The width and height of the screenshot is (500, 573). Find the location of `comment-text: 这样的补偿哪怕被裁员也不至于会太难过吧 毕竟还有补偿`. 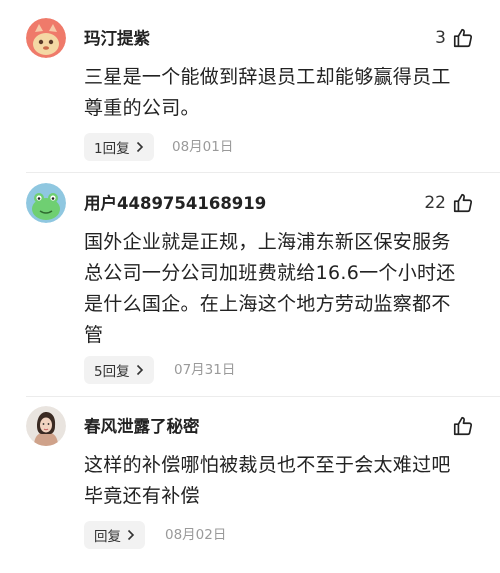

comment-text: 这样的补偿哪怕被裁员也不至于会太难过吧 毕竟还有补偿 is located at coordinates (284, 481).